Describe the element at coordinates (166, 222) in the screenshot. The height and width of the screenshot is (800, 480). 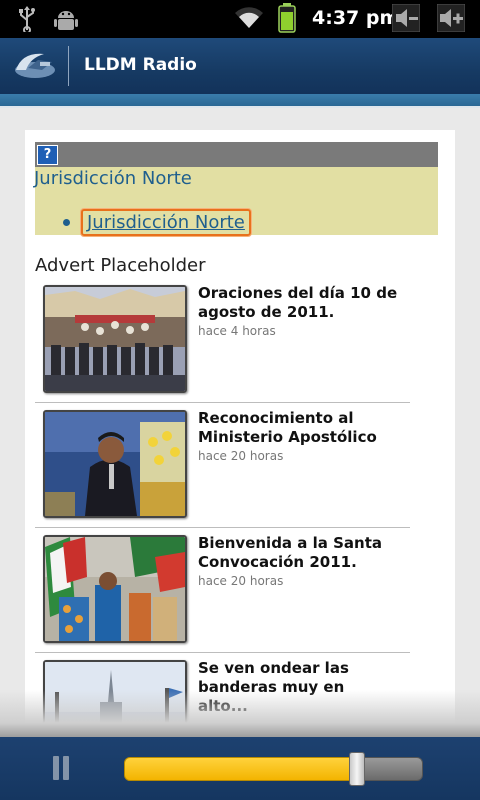
I see `jurisdiction-link: Jurisdicción Norte` at that location.